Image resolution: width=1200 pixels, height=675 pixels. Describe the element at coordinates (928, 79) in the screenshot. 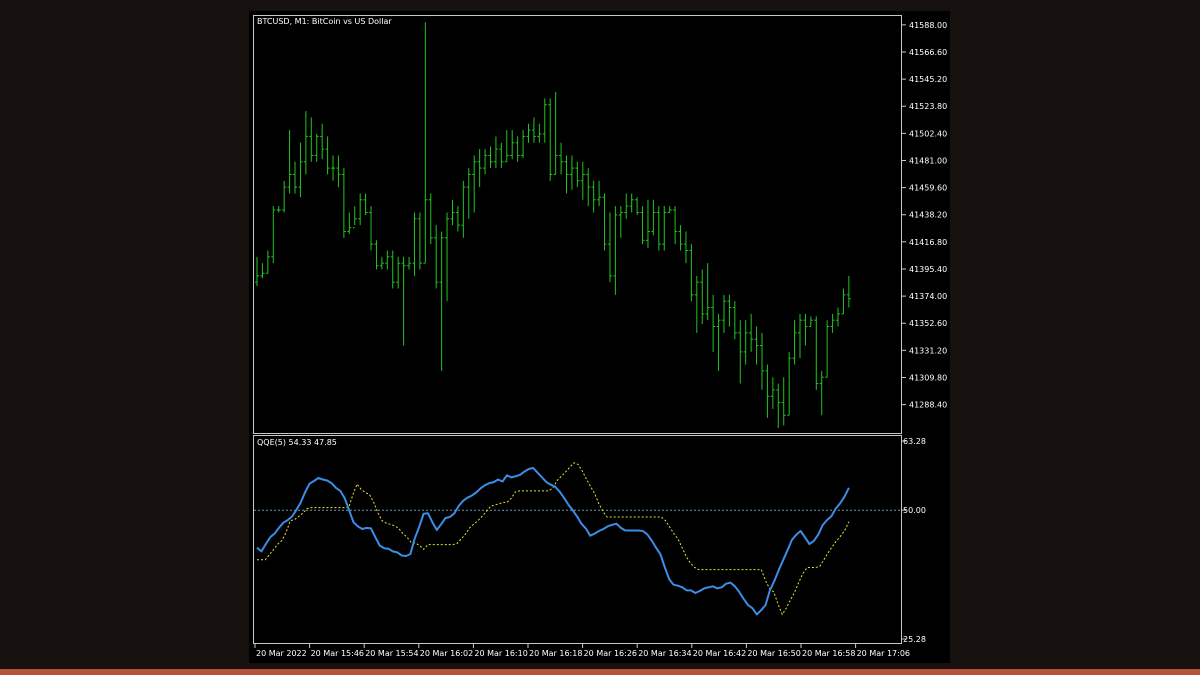

I see `price-tick-label: 41545.20` at that location.